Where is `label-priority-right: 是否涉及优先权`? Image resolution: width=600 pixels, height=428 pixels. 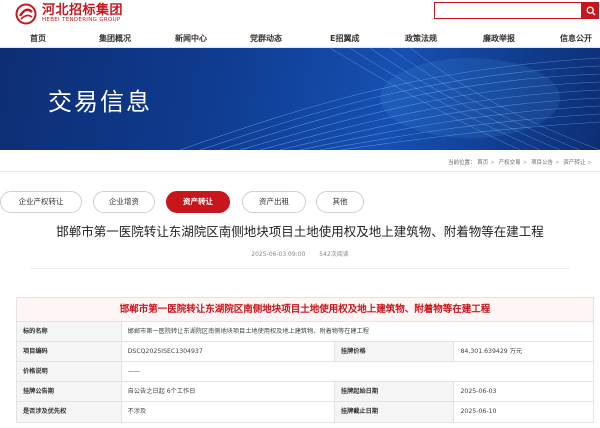
label-priority-right: 是否涉及优先权 is located at coordinates (69, 412).